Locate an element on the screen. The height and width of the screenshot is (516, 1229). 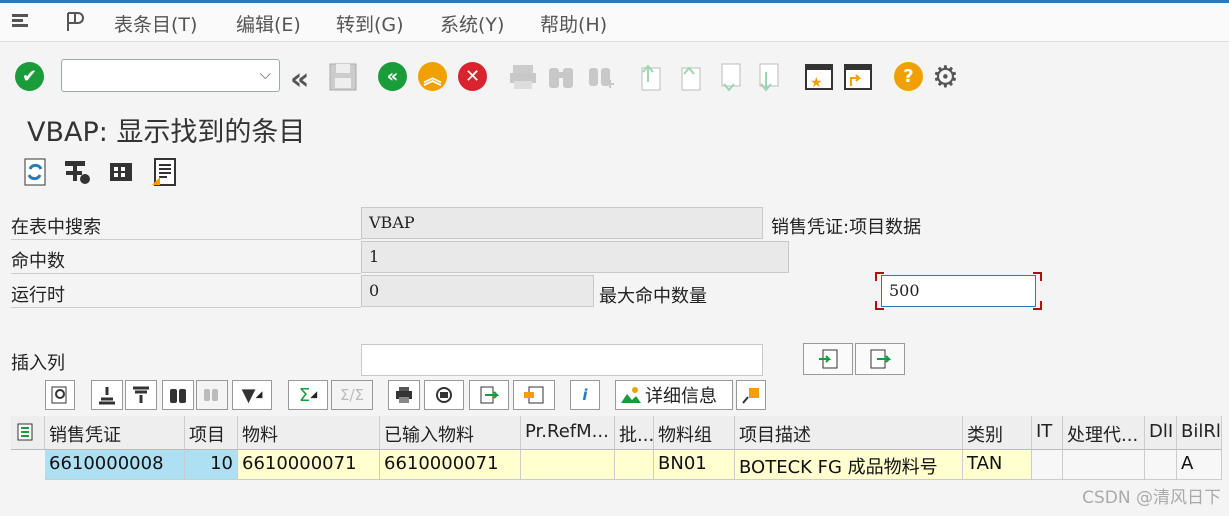
chevron-down-icon: ⌵ is located at coordinates (265, 74).